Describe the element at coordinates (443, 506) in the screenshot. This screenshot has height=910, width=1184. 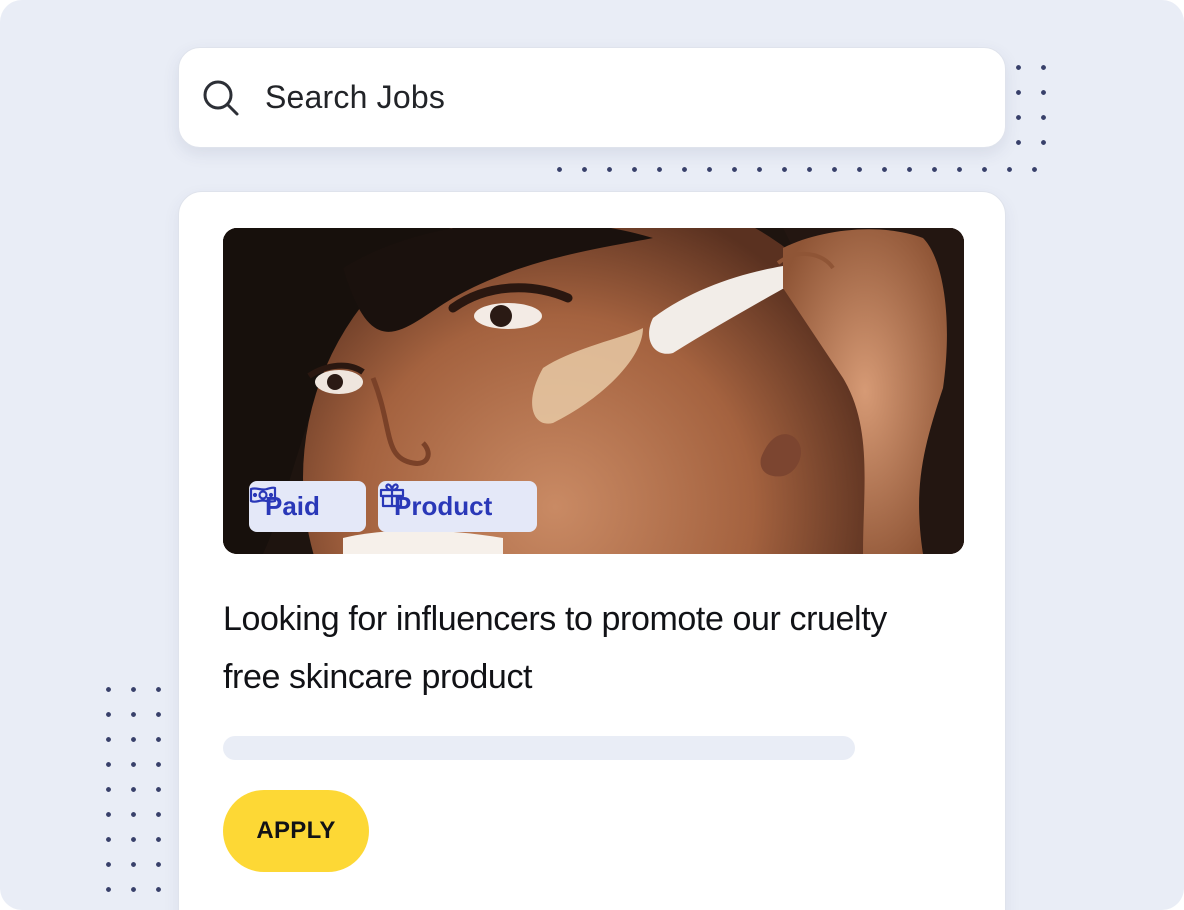
I see `tag-label: Product` at that location.